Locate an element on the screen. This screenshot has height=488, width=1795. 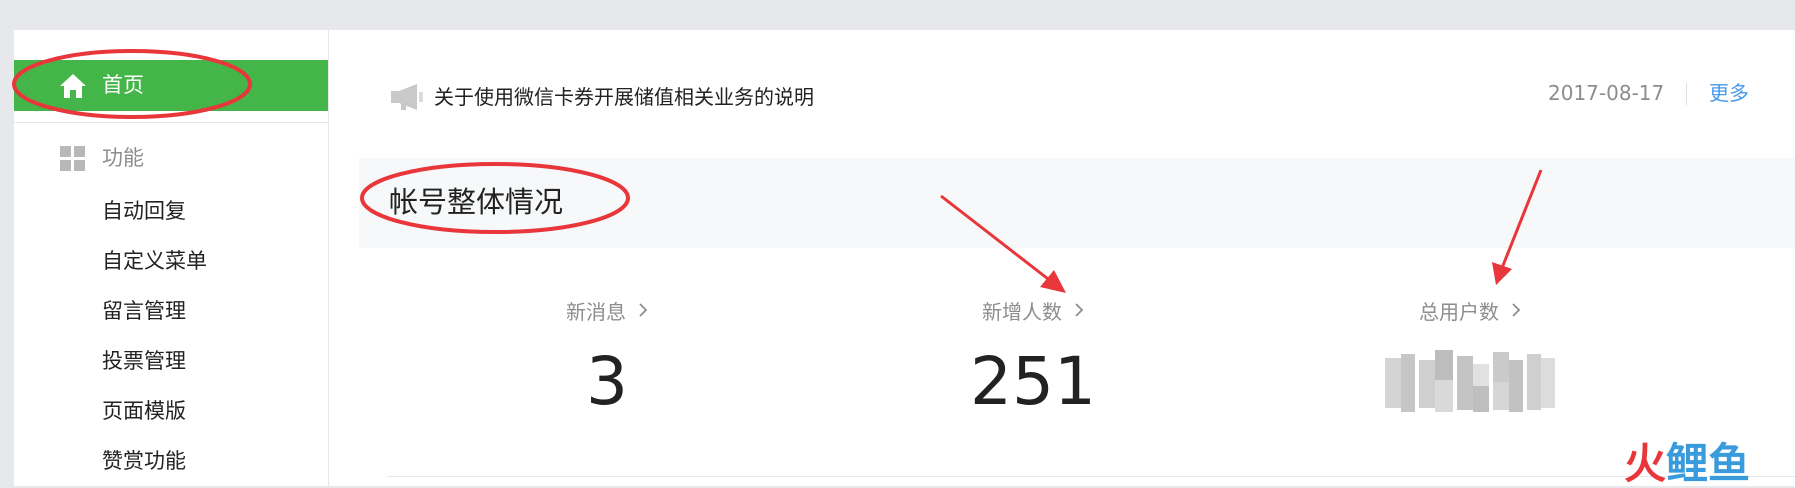
watermark-char: 鲤 is located at coordinates (1687, 463).